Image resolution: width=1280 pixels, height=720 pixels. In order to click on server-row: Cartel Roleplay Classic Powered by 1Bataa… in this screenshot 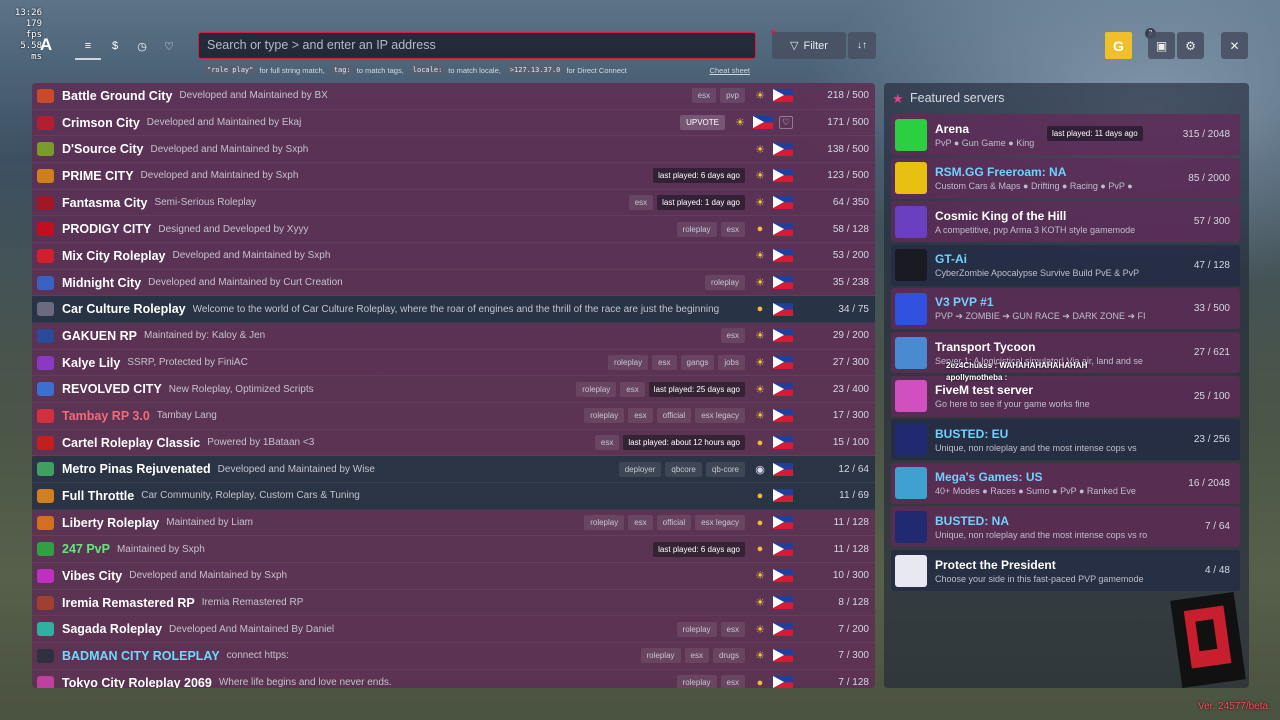, I will do `click(453, 443)`.